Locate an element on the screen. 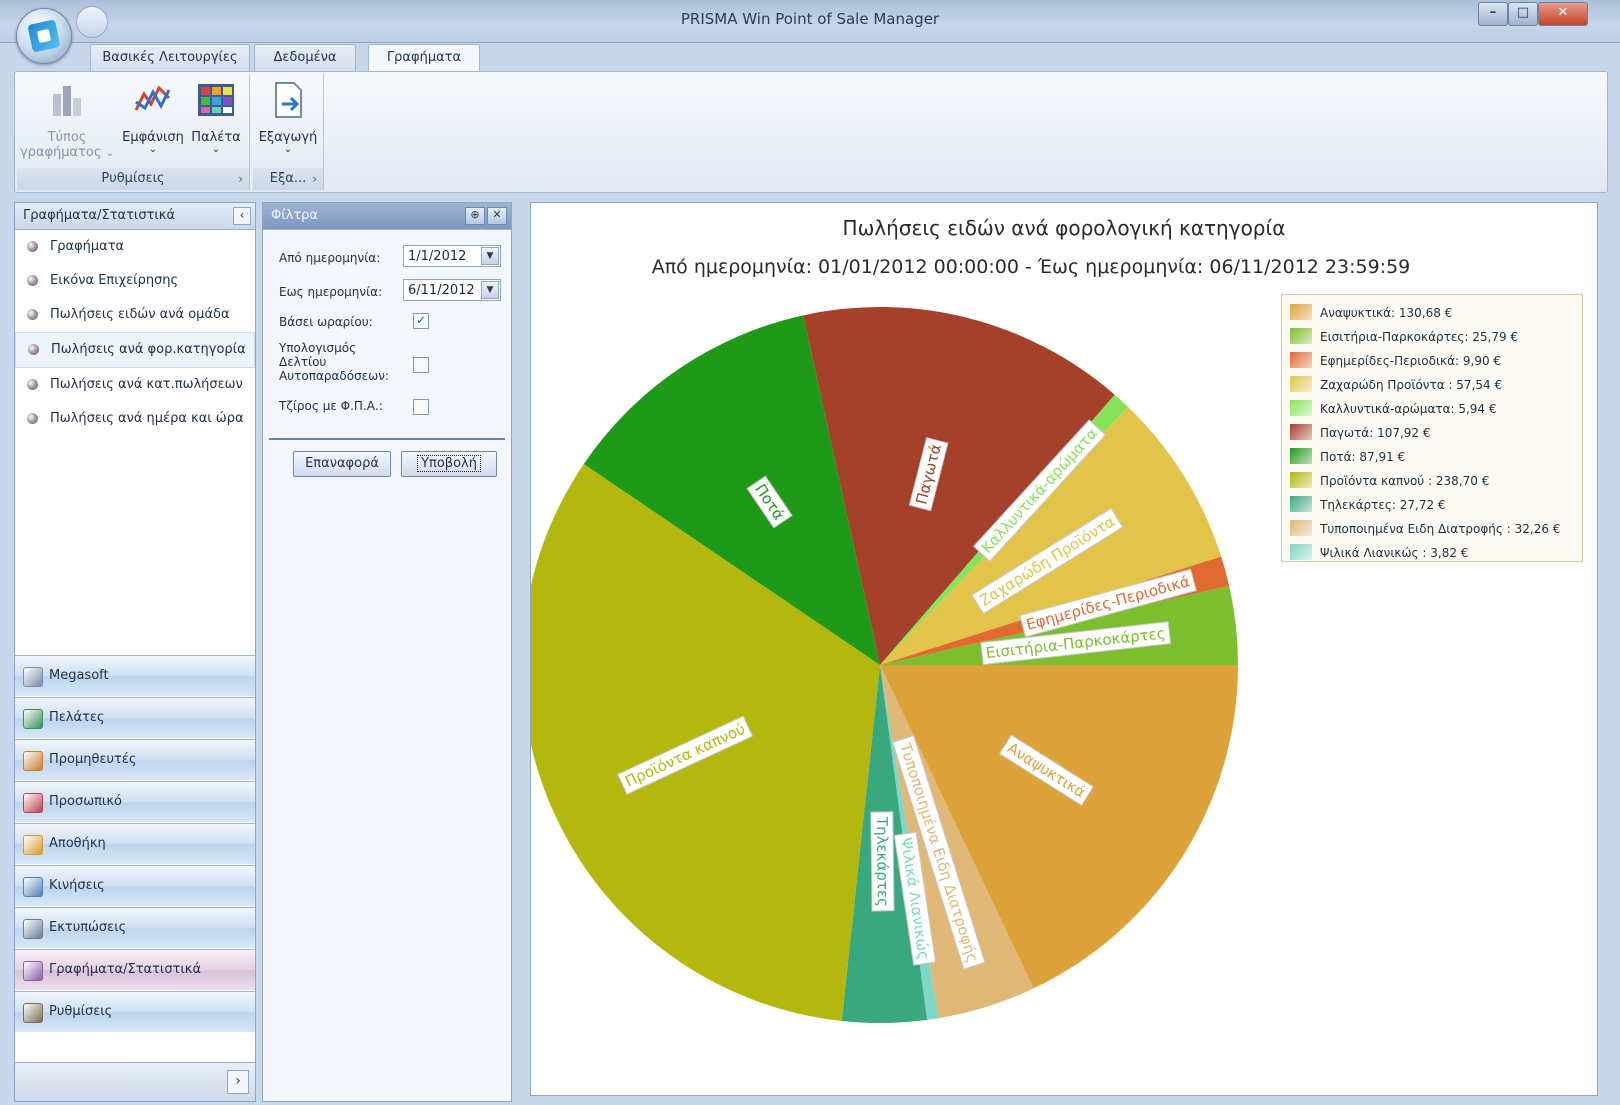 This screenshot has width=1620, height=1105. module-staff: Προσωπικό is located at coordinates (135, 802).